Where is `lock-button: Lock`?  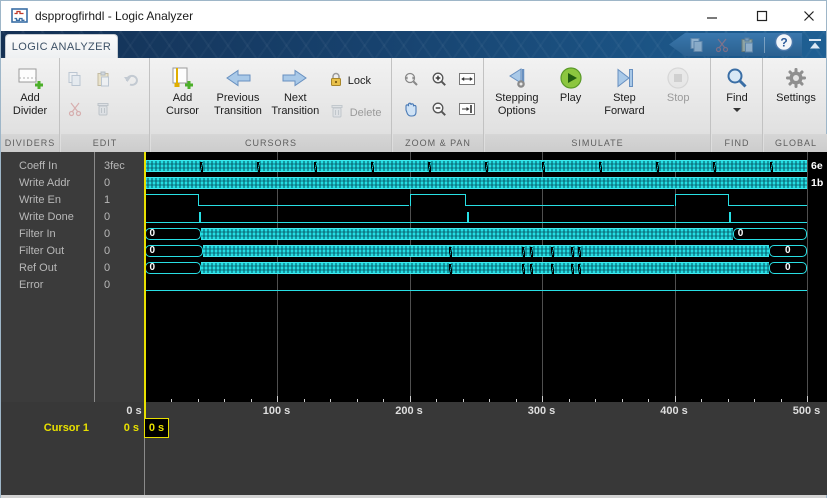
lock-button: Lock is located at coordinates (355, 81).